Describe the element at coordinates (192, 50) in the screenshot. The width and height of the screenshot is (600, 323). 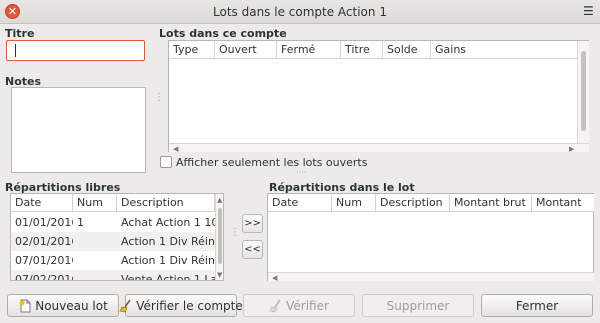
I see `column-header-type: Type` at that location.